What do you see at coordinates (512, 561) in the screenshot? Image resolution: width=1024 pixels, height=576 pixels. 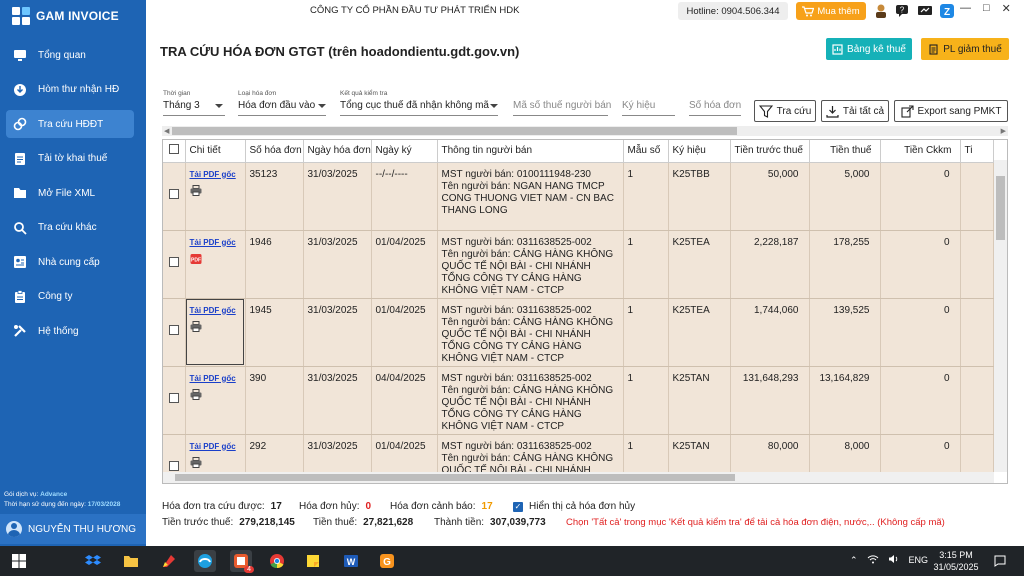 I see `taskbar: 4 W G ⌃ ENG 3:15 PM 31/05/2025` at bounding box center [512, 561].